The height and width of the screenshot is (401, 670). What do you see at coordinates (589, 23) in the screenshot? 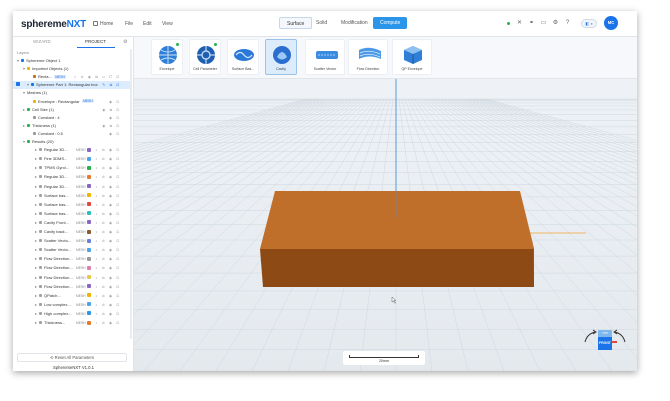
I see `toggle-pill: ◧ ◑` at bounding box center [589, 23].